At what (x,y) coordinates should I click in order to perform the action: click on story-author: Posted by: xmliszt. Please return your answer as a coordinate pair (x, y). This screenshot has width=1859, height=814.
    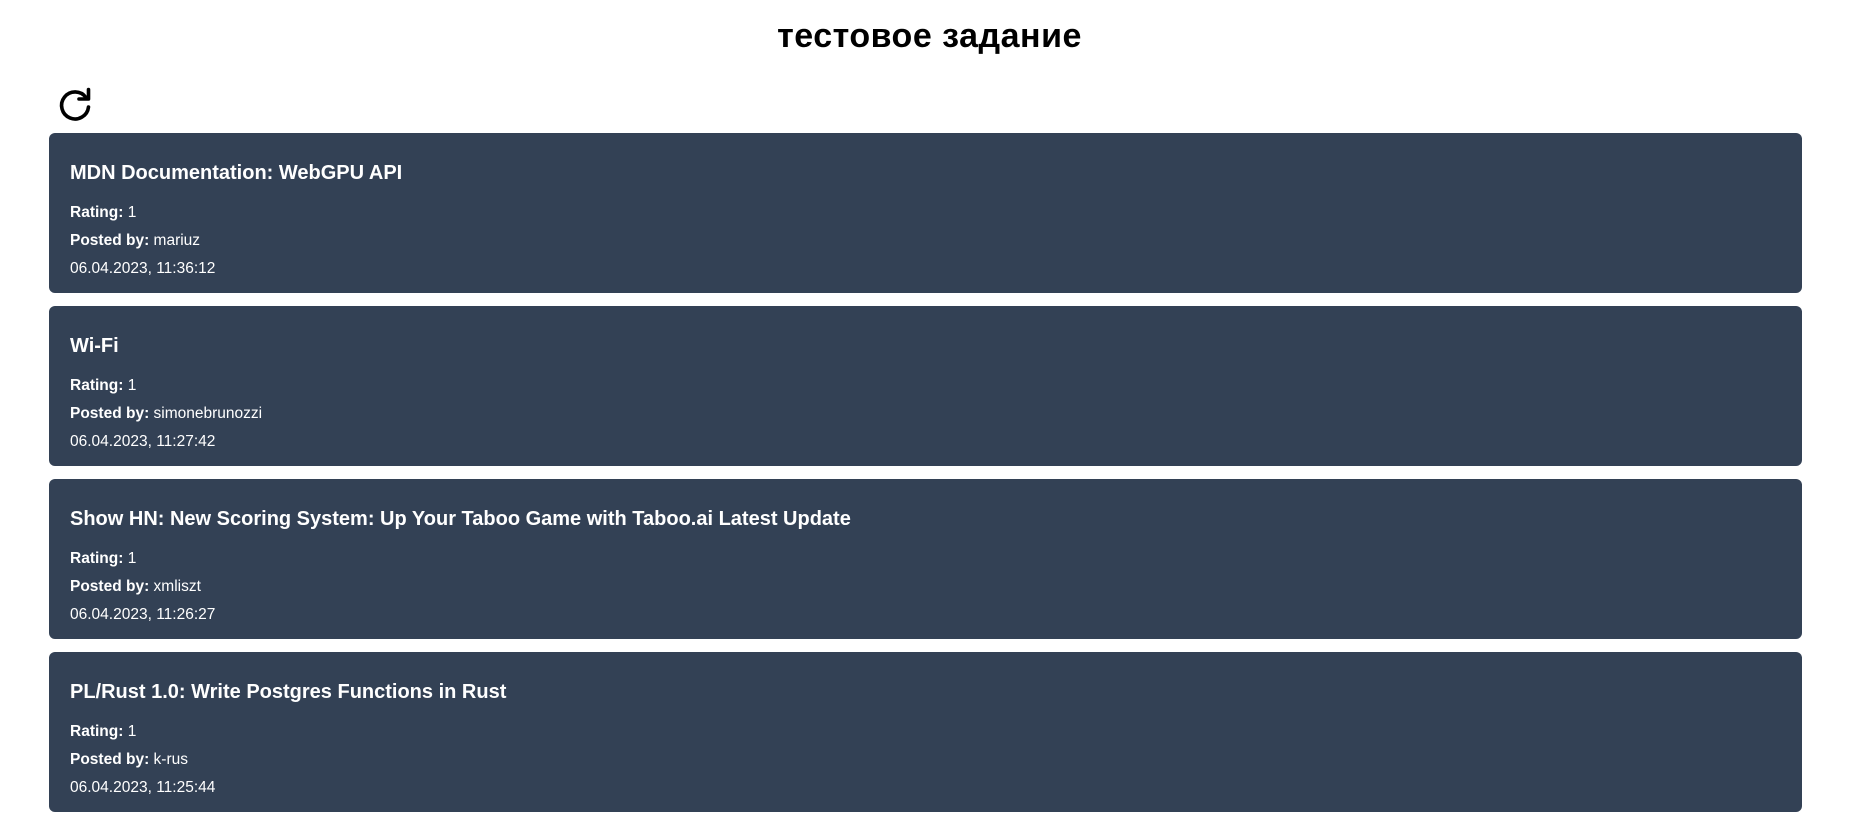
    Looking at the image, I should click on (135, 587).